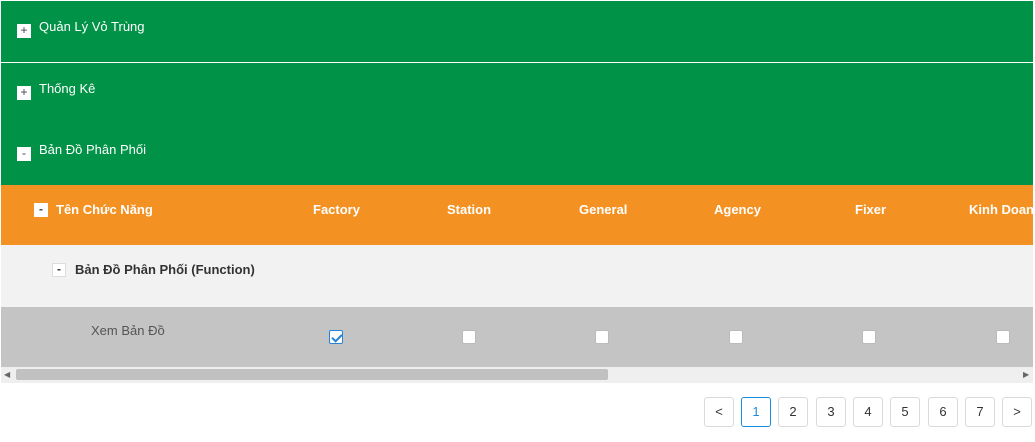  What do you see at coordinates (517, 154) in the screenshot?
I see `section-ban-do-phan-phoi: - Bản Đồ Phân Phối` at bounding box center [517, 154].